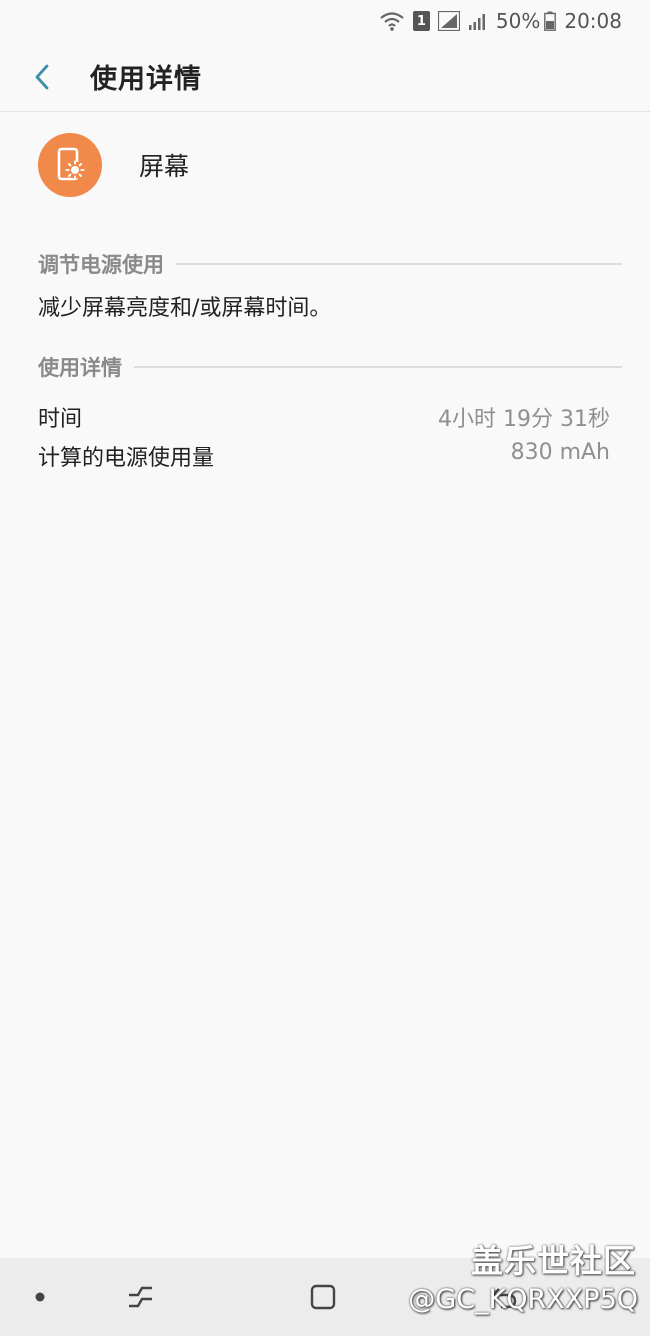 The height and width of the screenshot is (1336, 650). What do you see at coordinates (325, 21) in the screenshot?
I see `status-bar: 1 50% 20:08` at bounding box center [325, 21].